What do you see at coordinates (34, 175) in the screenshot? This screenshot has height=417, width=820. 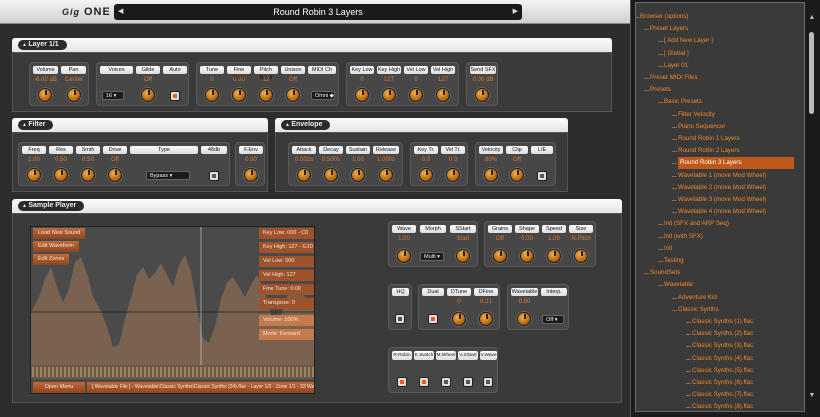 I see `freq-knob` at bounding box center [34, 175].